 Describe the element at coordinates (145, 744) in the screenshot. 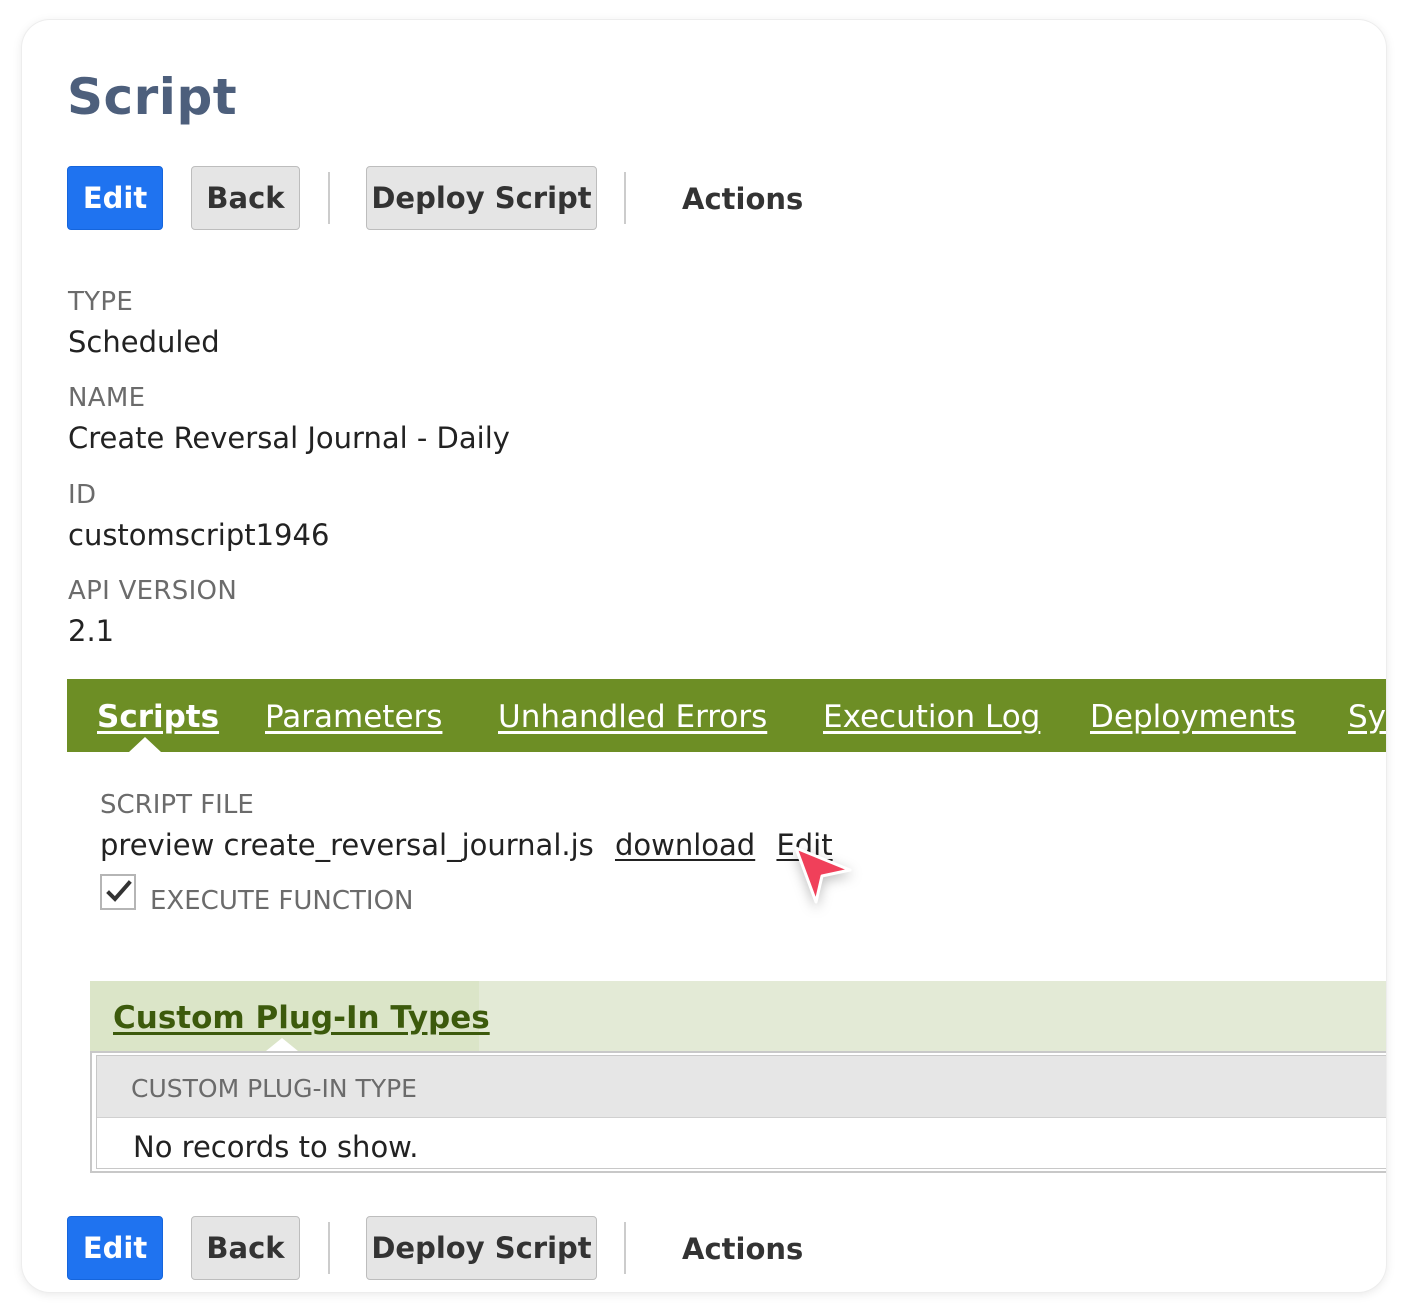

I see `active-tab-pointer` at that location.